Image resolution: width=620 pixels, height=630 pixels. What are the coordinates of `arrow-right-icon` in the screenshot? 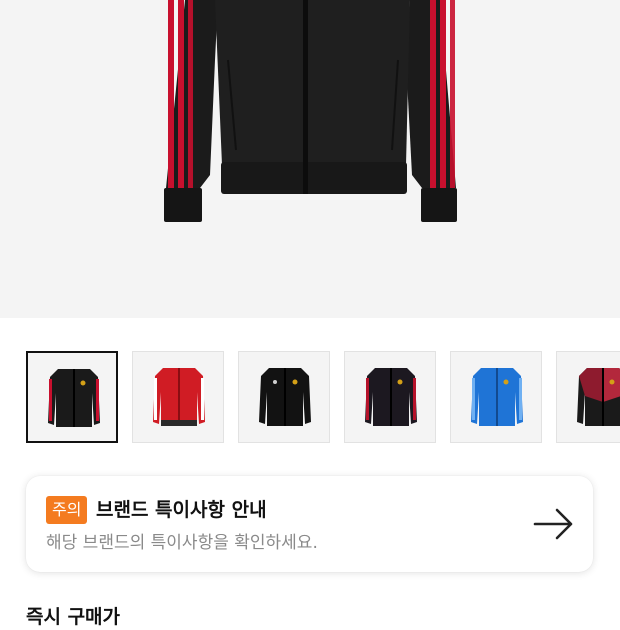 It's located at (554, 524).